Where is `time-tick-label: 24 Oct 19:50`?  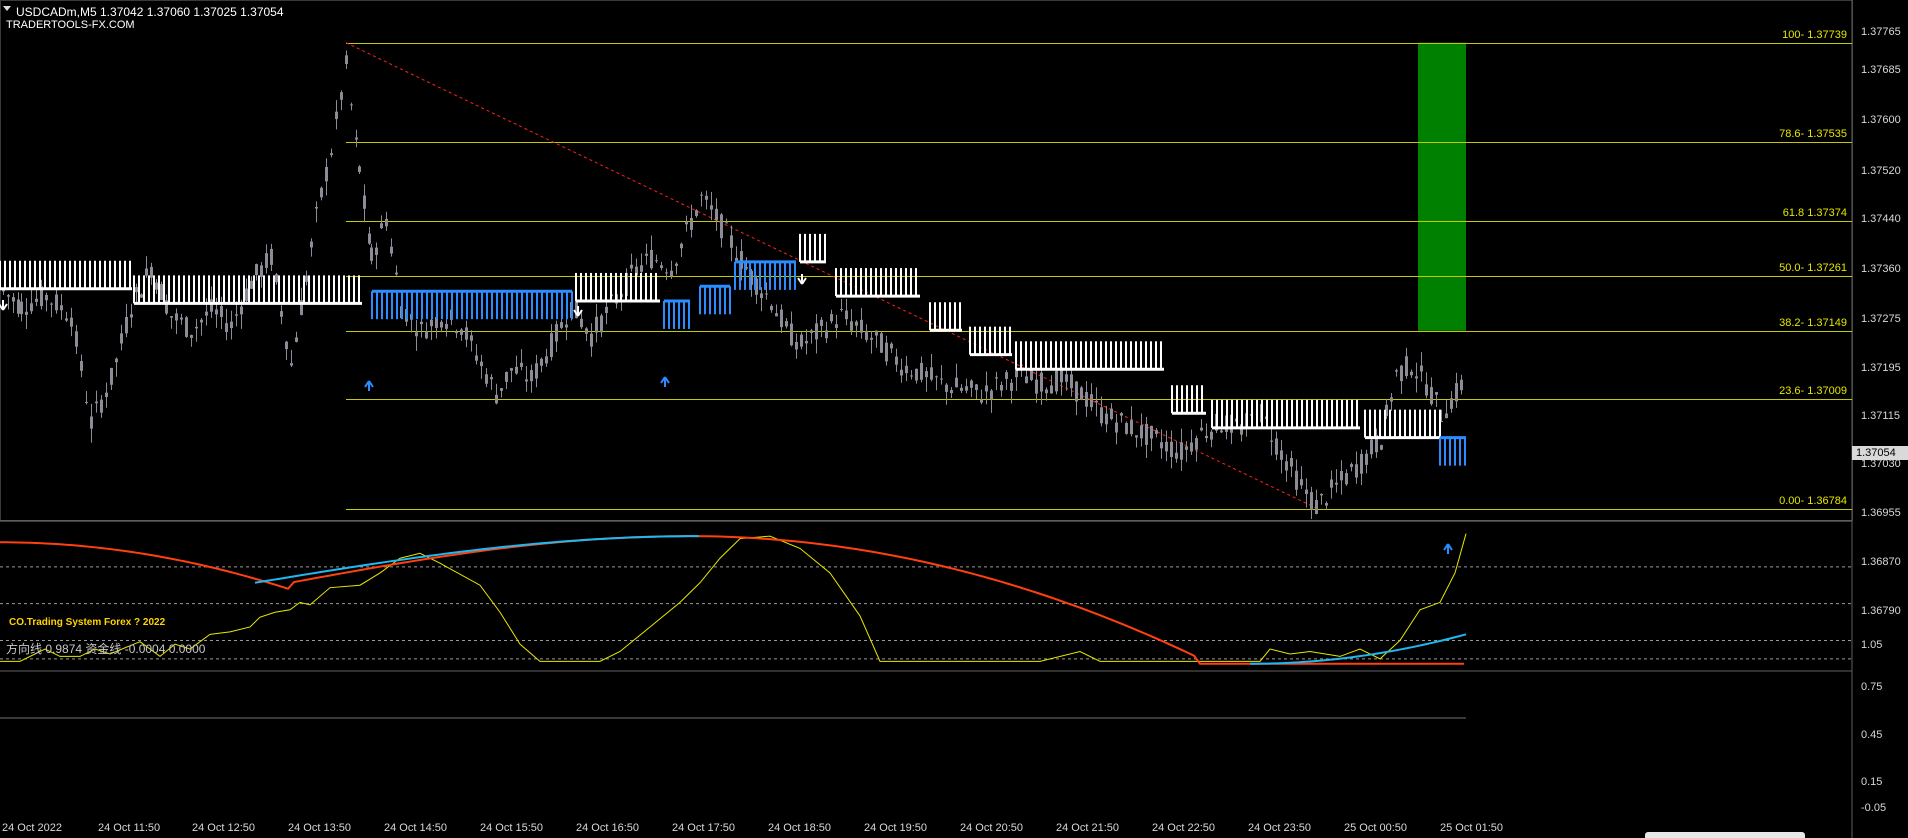 time-tick-label: 24 Oct 19:50 is located at coordinates (895, 828).